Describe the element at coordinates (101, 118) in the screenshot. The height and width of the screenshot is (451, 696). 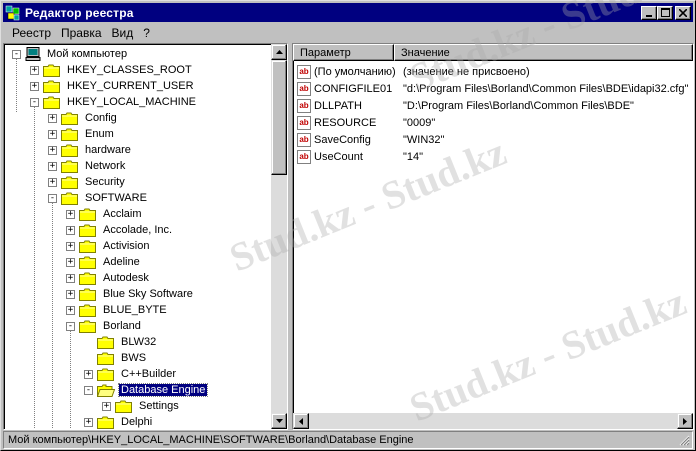
I see `tree-node-label: Config` at that location.